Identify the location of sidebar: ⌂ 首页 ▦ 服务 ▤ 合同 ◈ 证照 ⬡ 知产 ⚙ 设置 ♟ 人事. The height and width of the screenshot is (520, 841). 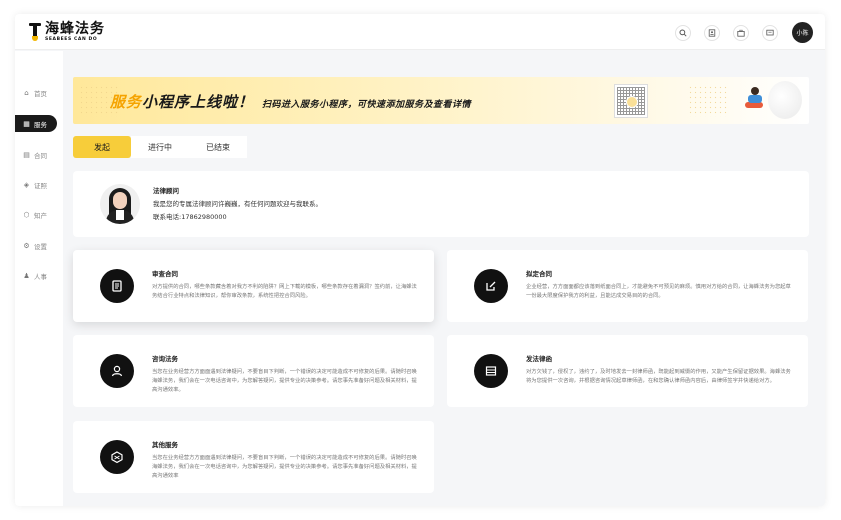
(39, 278).